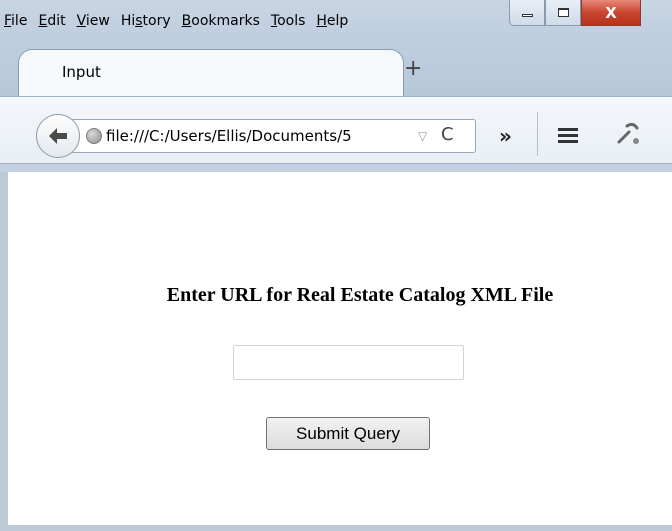  Describe the element at coordinates (527, 13) in the screenshot. I see `minimize-button` at that location.